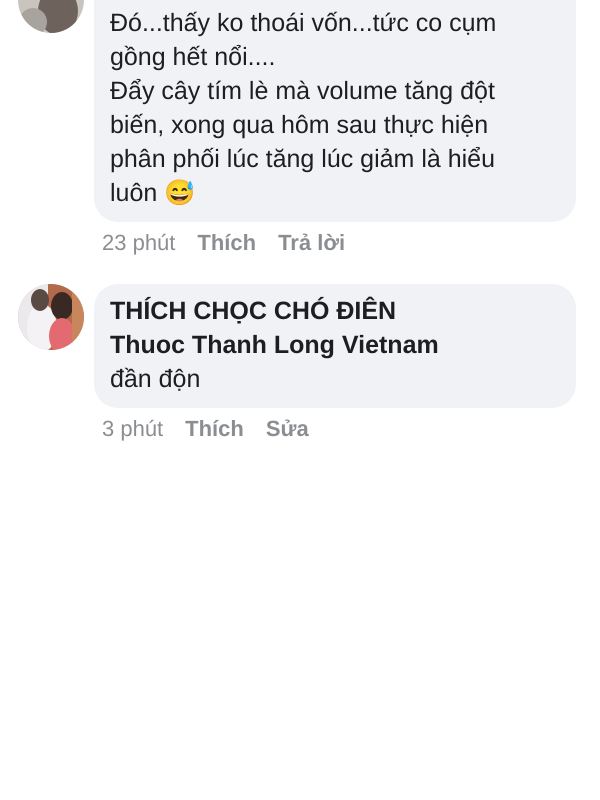 This screenshot has width=600, height=800. What do you see at coordinates (328, 311) in the screenshot?
I see `author-name: THÍCH CHỌC CHÓ ĐIÊN` at bounding box center [328, 311].